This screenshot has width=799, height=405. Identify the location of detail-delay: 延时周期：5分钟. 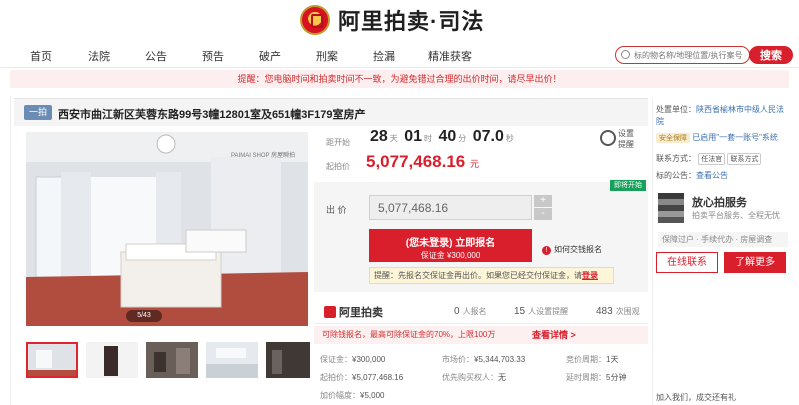
(596, 377).